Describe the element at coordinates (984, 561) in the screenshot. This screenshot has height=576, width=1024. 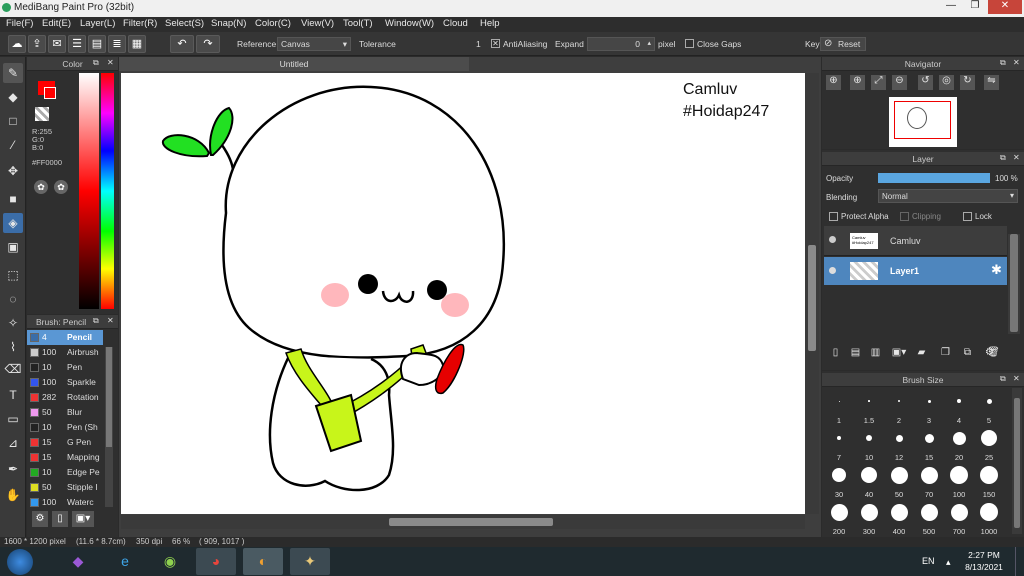
I see `clock: 2:27 PM 8/13/2021` at that location.